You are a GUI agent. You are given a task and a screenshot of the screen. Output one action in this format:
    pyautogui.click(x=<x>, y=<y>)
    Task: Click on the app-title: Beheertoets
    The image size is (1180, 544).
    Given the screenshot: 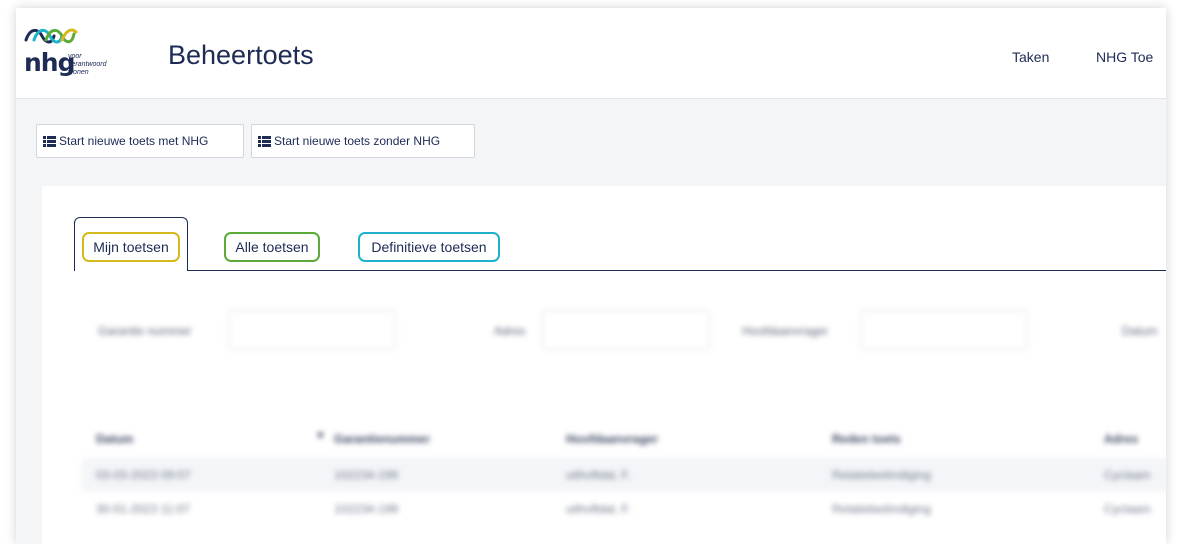 What is the action you would take?
    pyautogui.click(x=241, y=55)
    